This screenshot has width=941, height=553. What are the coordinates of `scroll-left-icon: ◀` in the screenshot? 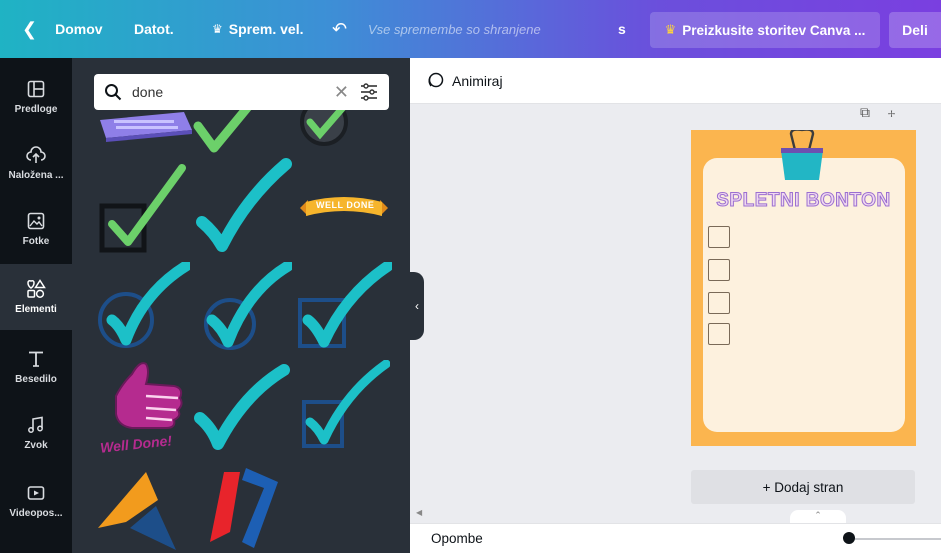 It's located at (419, 512).